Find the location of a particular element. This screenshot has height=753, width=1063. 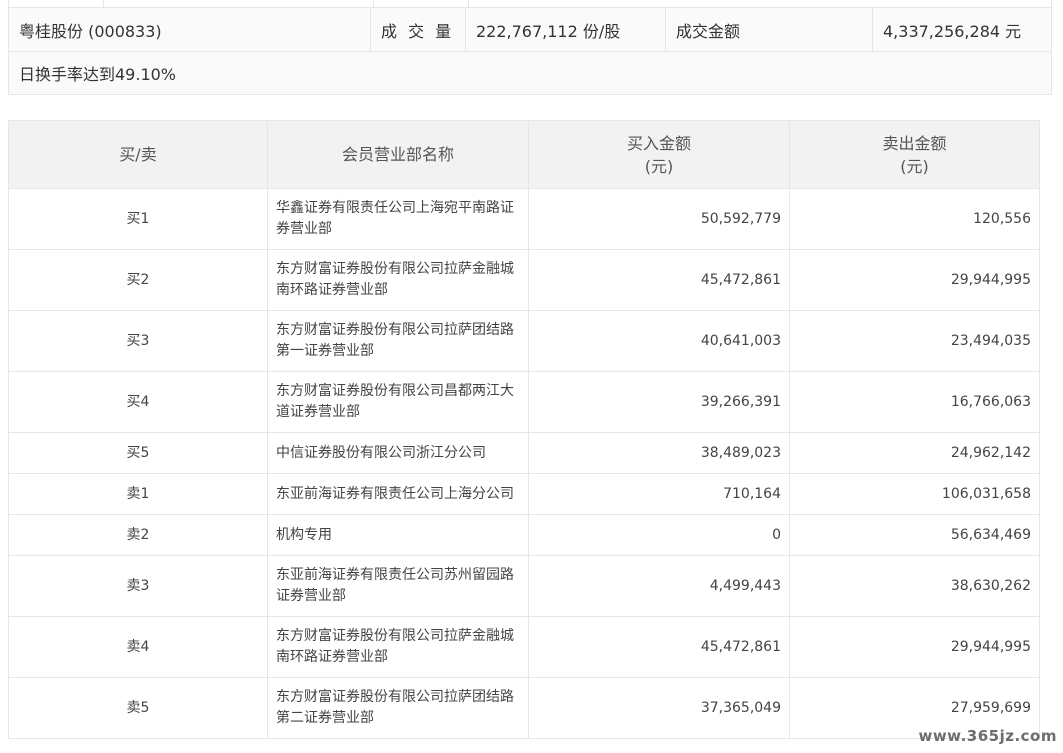

row-side: 买3 is located at coordinates (138, 341).